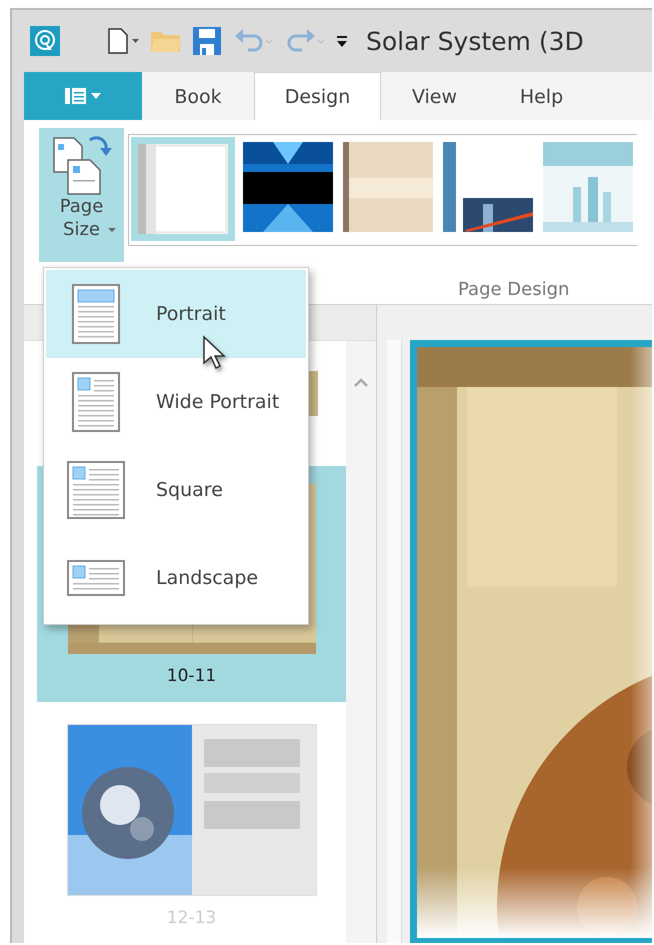 The image size is (654, 945). What do you see at coordinates (214, 353) in the screenshot?
I see `mouse-pointer-icon` at bounding box center [214, 353].